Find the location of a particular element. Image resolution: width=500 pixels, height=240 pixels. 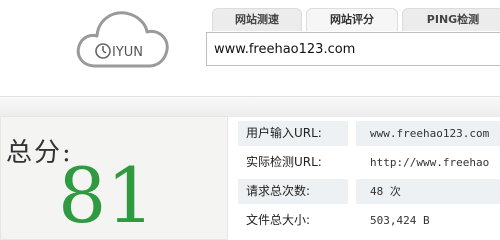

info-row-input-url: 用户输入URL: www.freehao123.com is located at coordinates (369, 135).